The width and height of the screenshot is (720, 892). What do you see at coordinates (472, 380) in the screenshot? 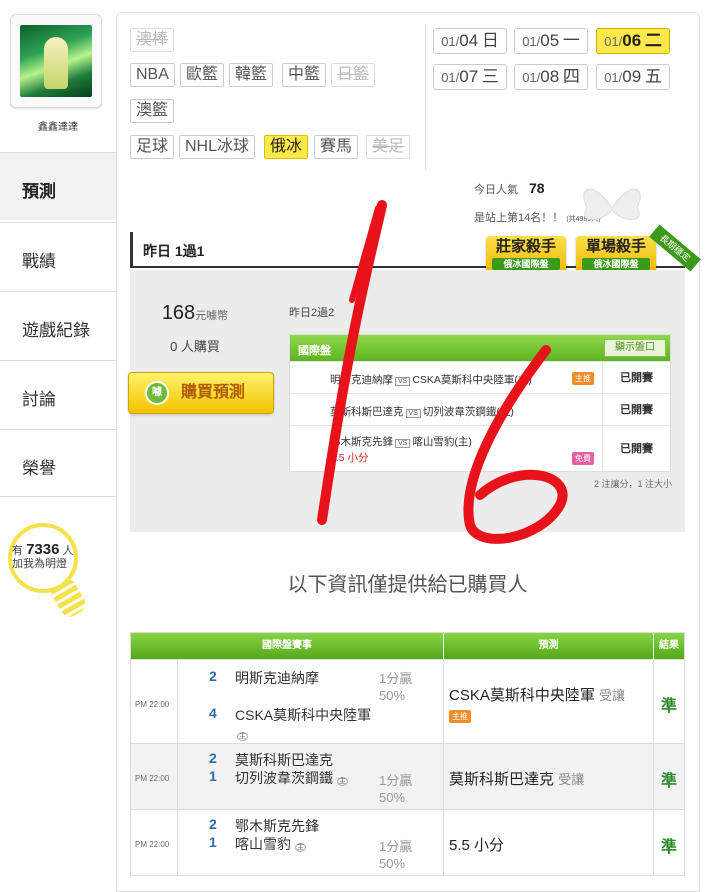
I see `team-home: CSKA莫斯科中央陸軍(主)` at bounding box center [472, 380].